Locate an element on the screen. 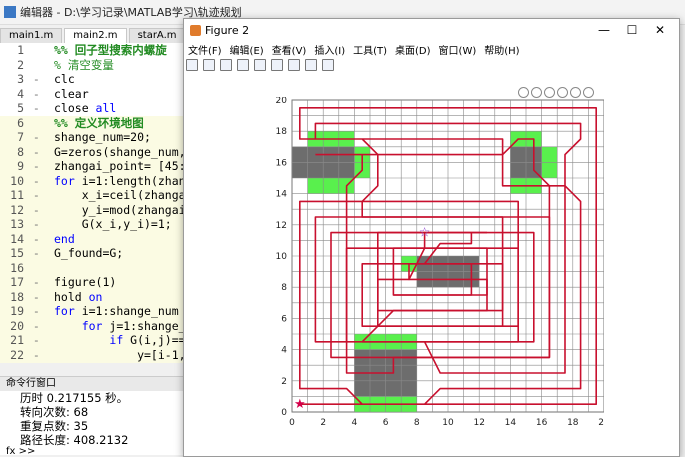  code-token: %% 定义环境地图 is located at coordinates (99, 122).